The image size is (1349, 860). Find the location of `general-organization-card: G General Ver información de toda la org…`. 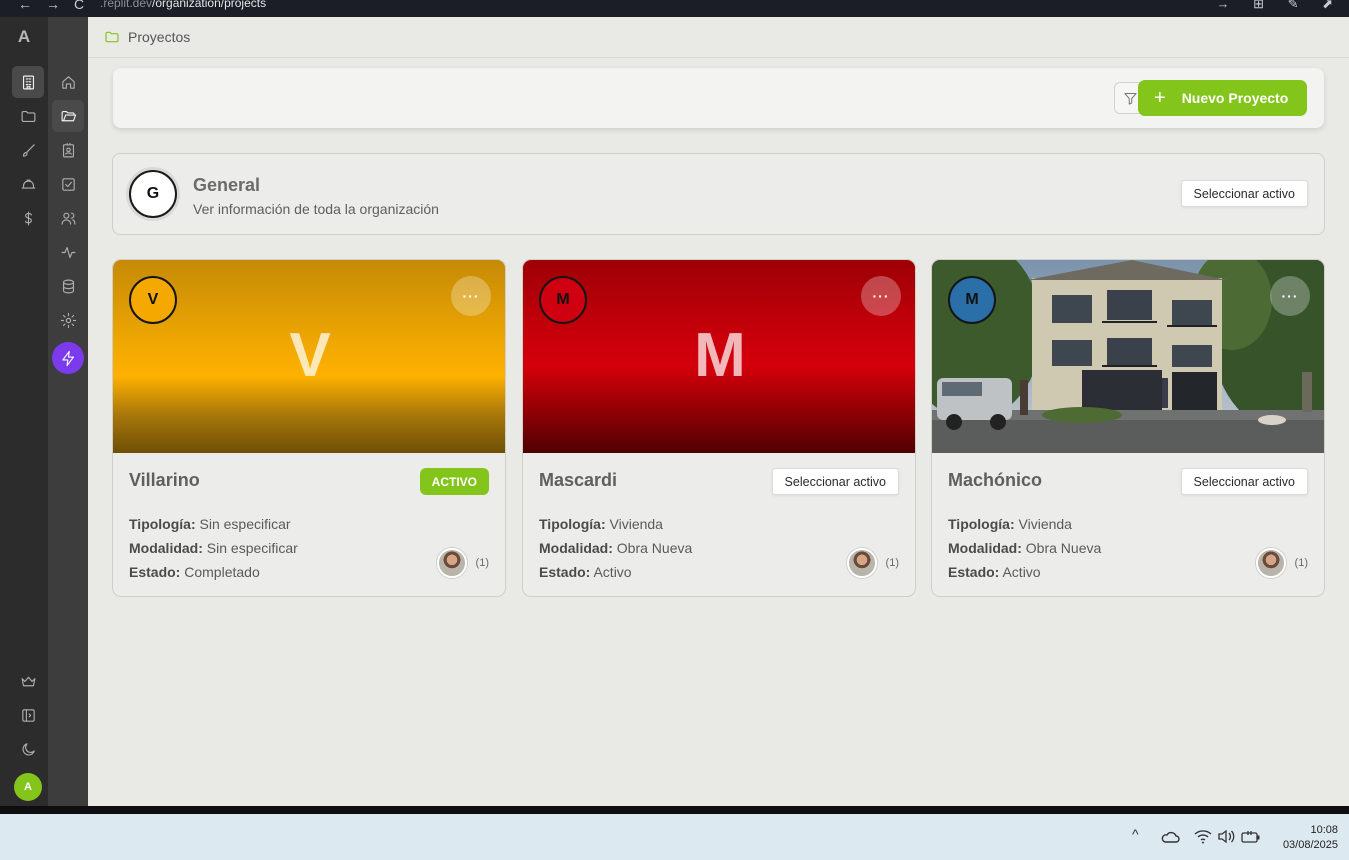

general-organization-card: G General Ver información de toda la org… is located at coordinates (718, 194).